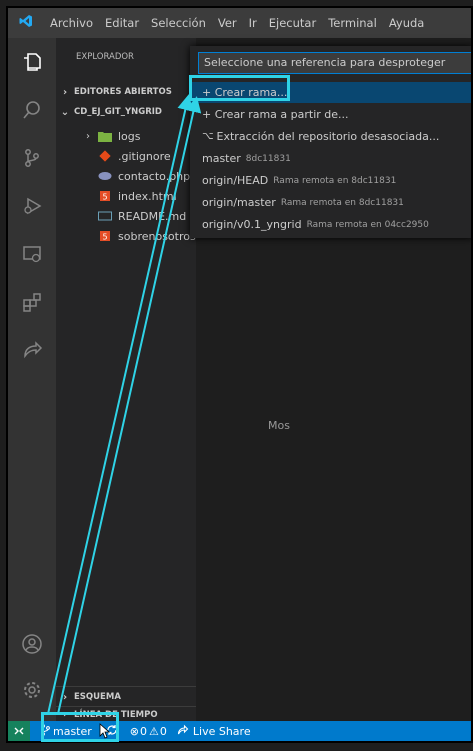 This screenshot has width=473, height=751. Describe the element at coordinates (152, 216) in the screenshot. I see `file-name: README.md` at that location.